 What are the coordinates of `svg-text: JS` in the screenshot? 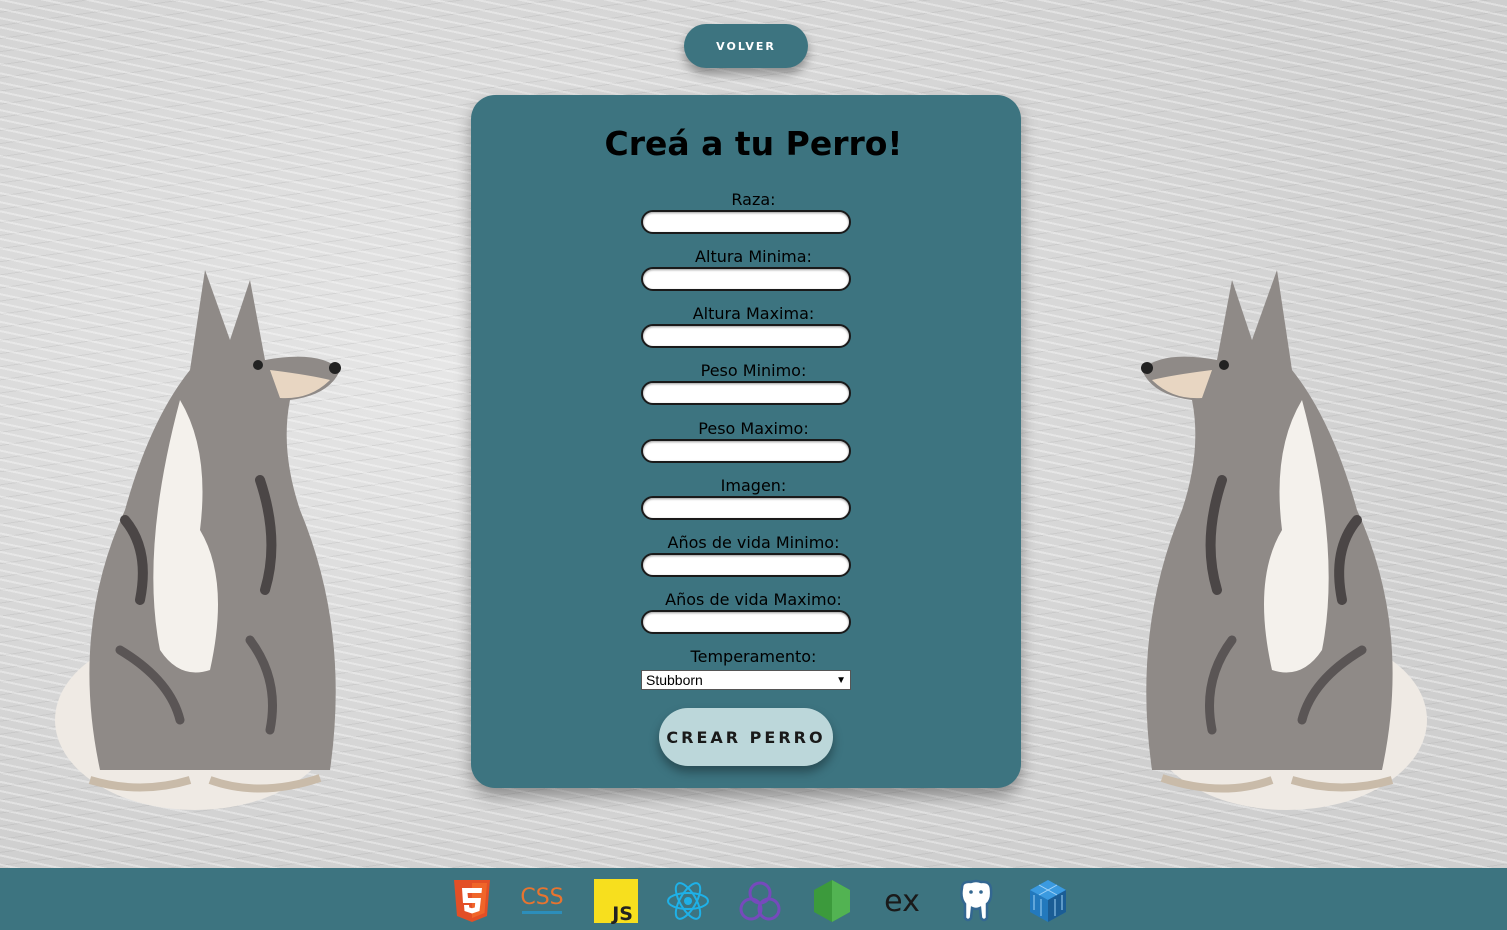 It's located at (621, 913).